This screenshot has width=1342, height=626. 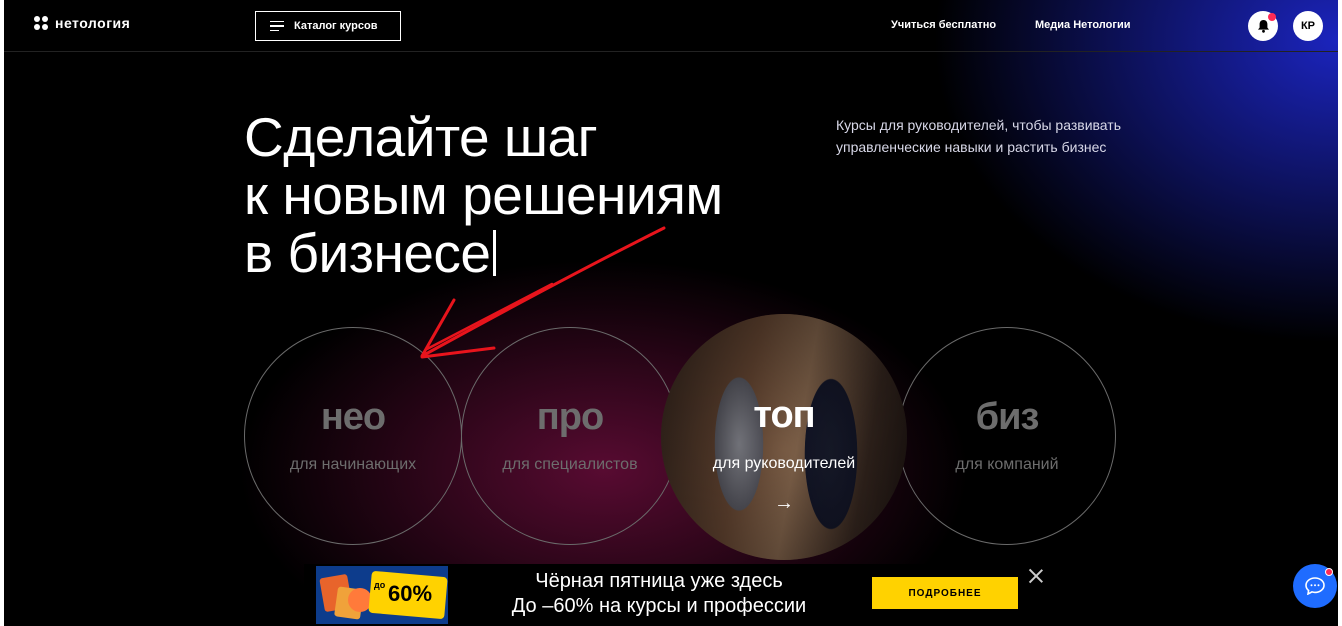 I want to click on level-desc: для специалистов, so click(x=570, y=464).